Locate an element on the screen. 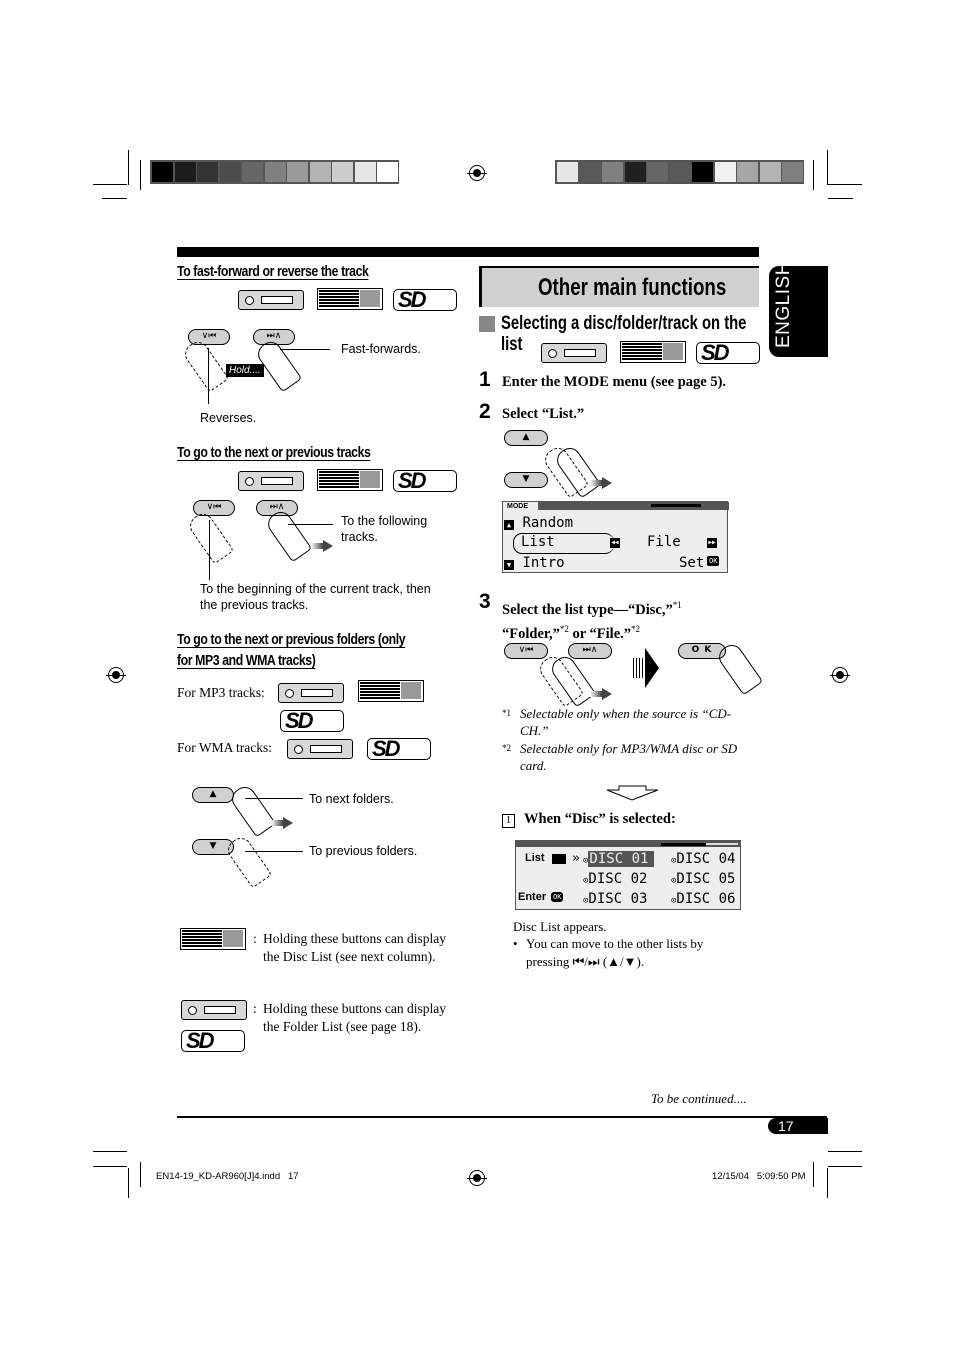  disc-item-selected: ⊙DISC 01 is located at coordinates (619, 859).